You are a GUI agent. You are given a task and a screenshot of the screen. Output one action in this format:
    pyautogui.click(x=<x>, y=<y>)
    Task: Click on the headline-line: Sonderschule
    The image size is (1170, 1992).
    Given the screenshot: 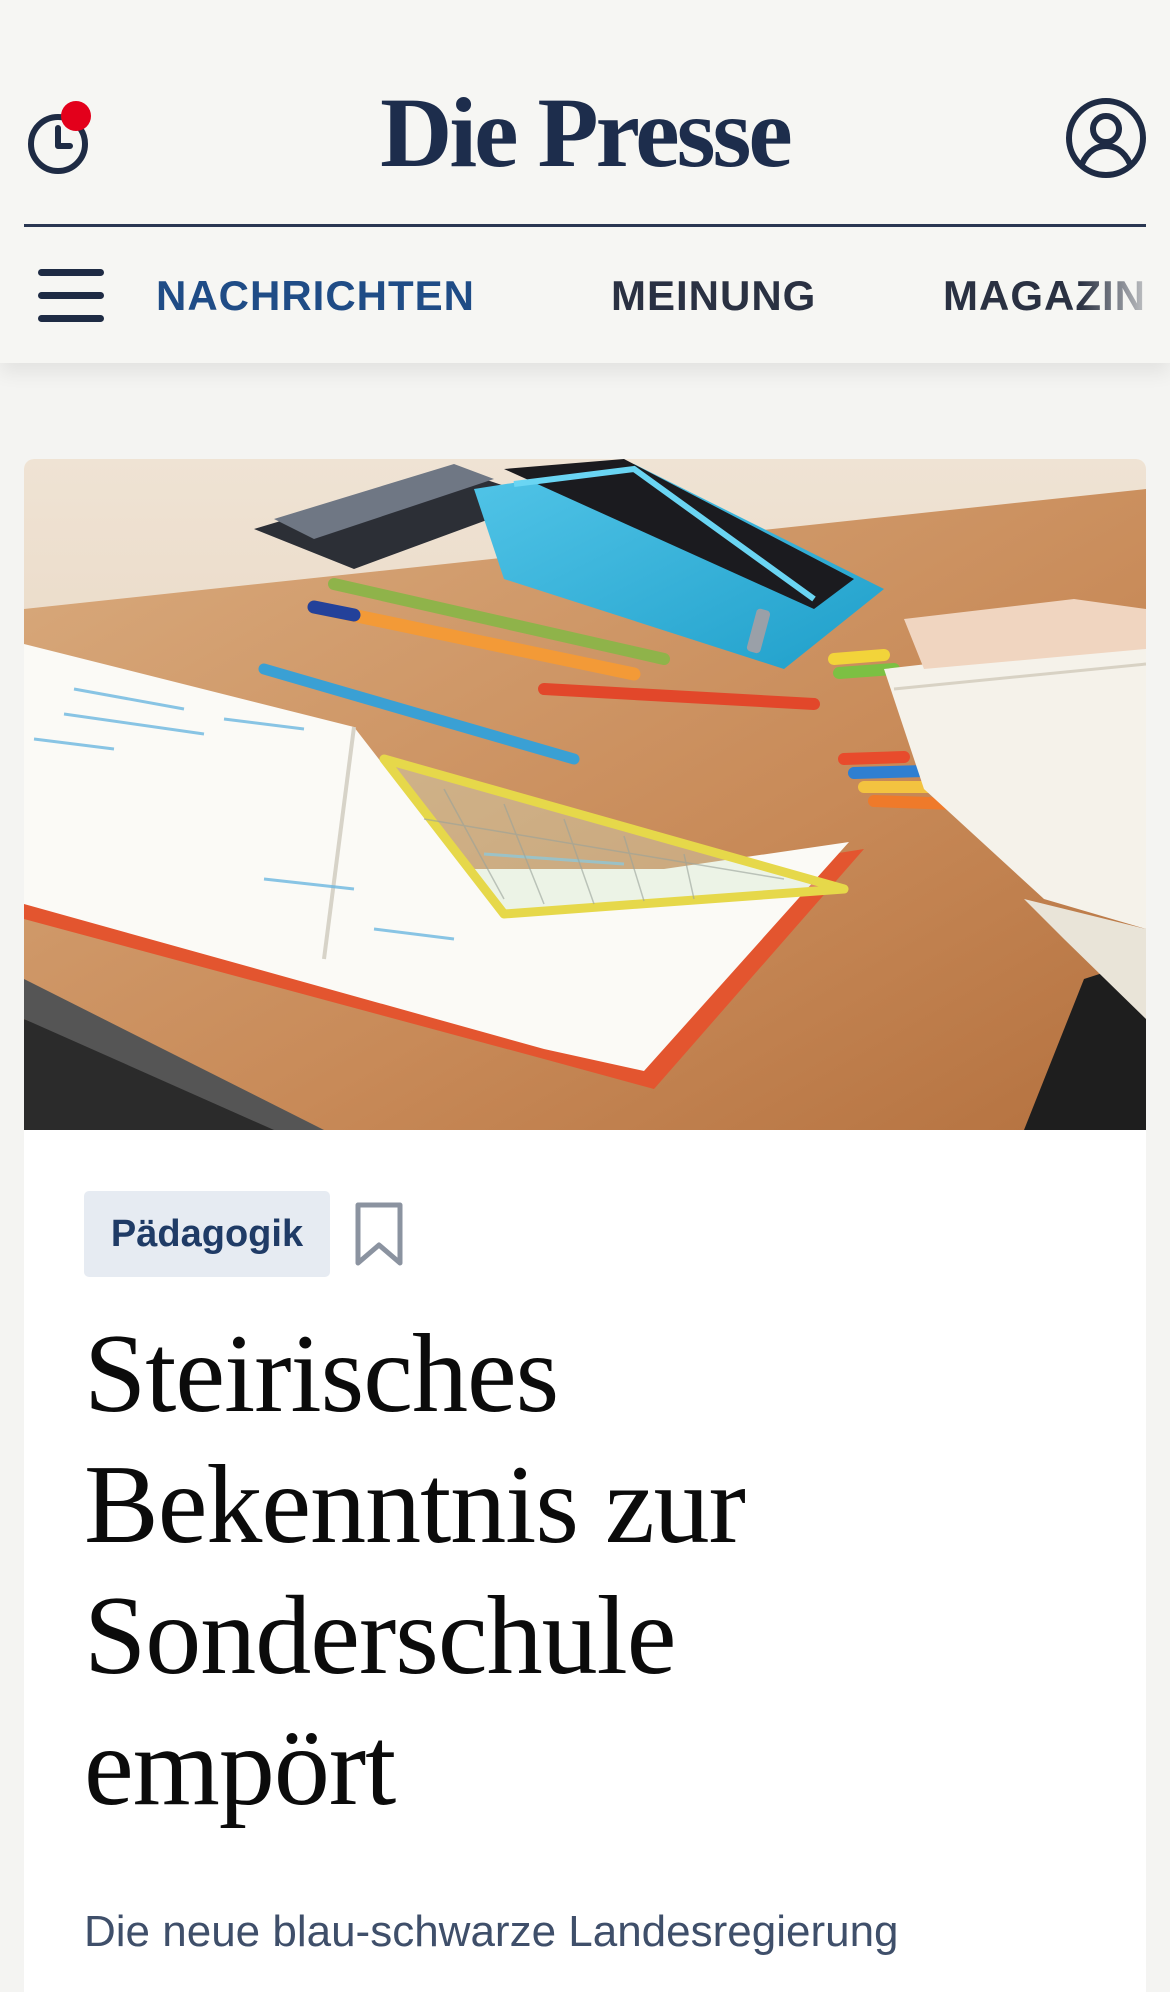 What is the action you would take?
    pyautogui.click(x=380, y=1636)
    